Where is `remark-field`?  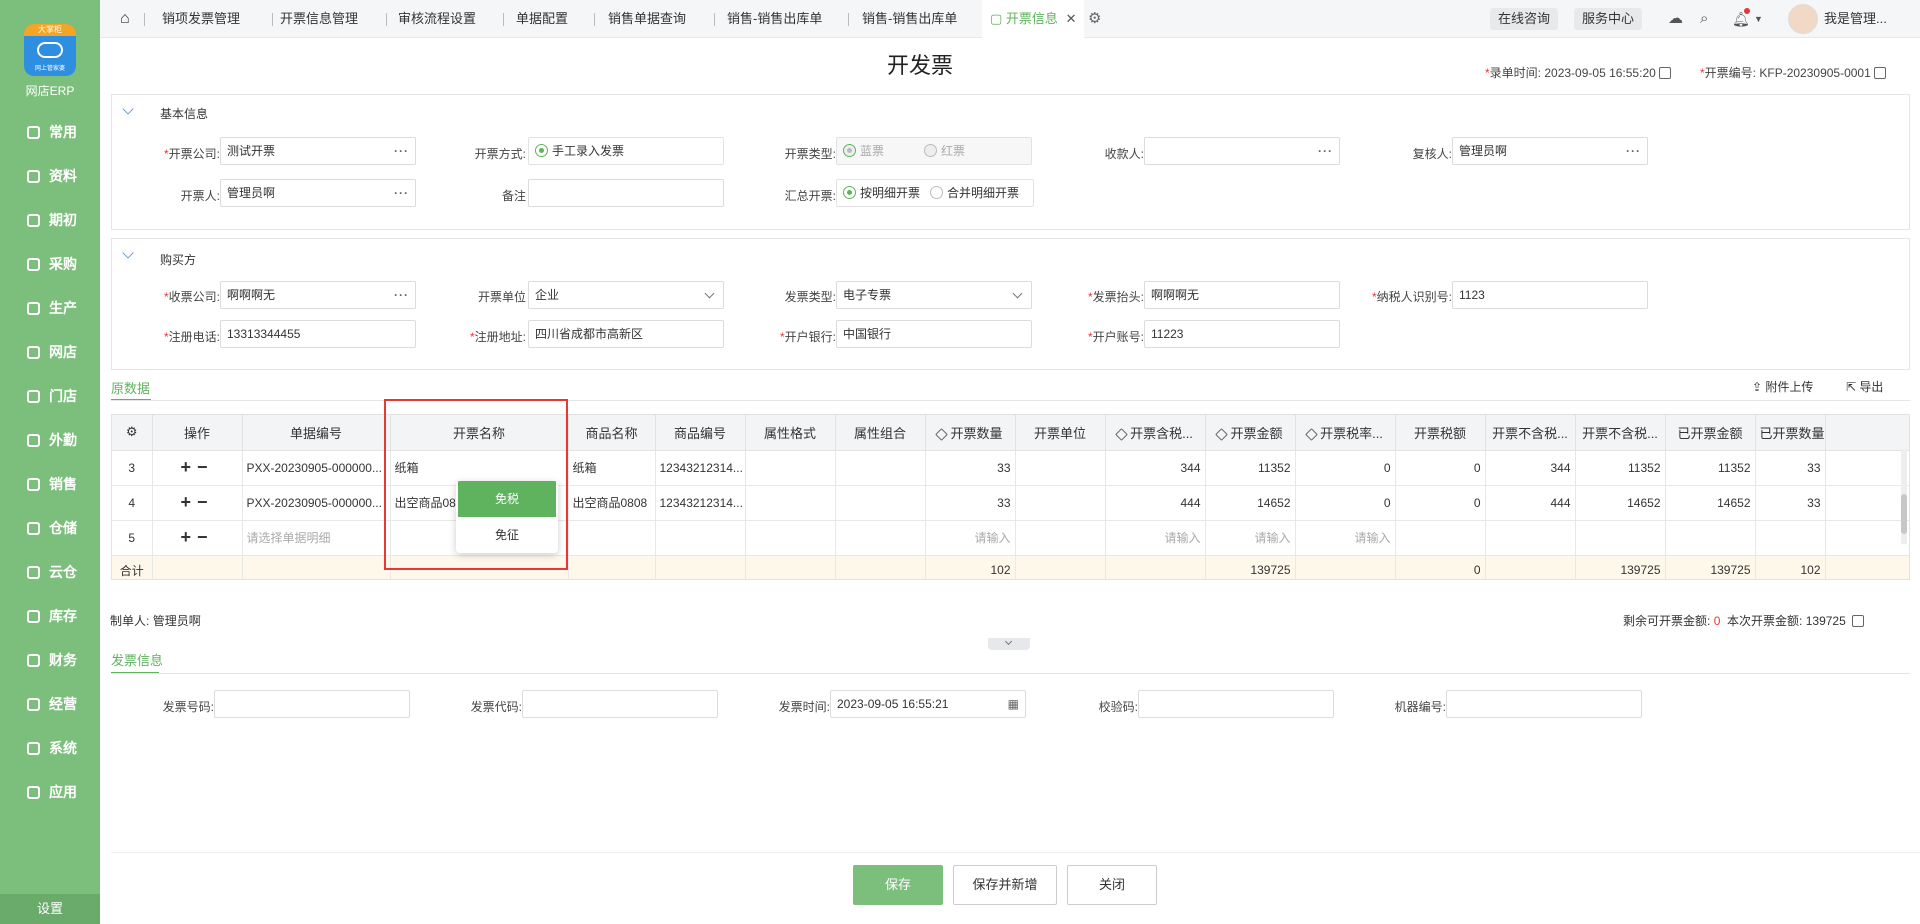
remark-field is located at coordinates (626, 193).